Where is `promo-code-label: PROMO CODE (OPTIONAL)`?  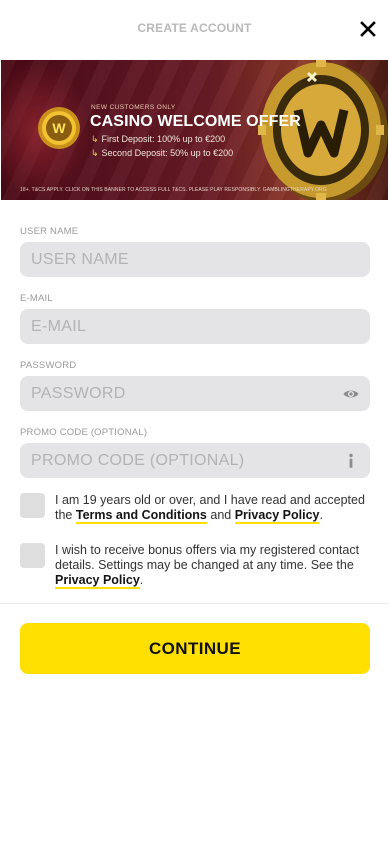
promo-code-label: PROMO CODE (OPTIONAL) is located at coordinates (84, 432).